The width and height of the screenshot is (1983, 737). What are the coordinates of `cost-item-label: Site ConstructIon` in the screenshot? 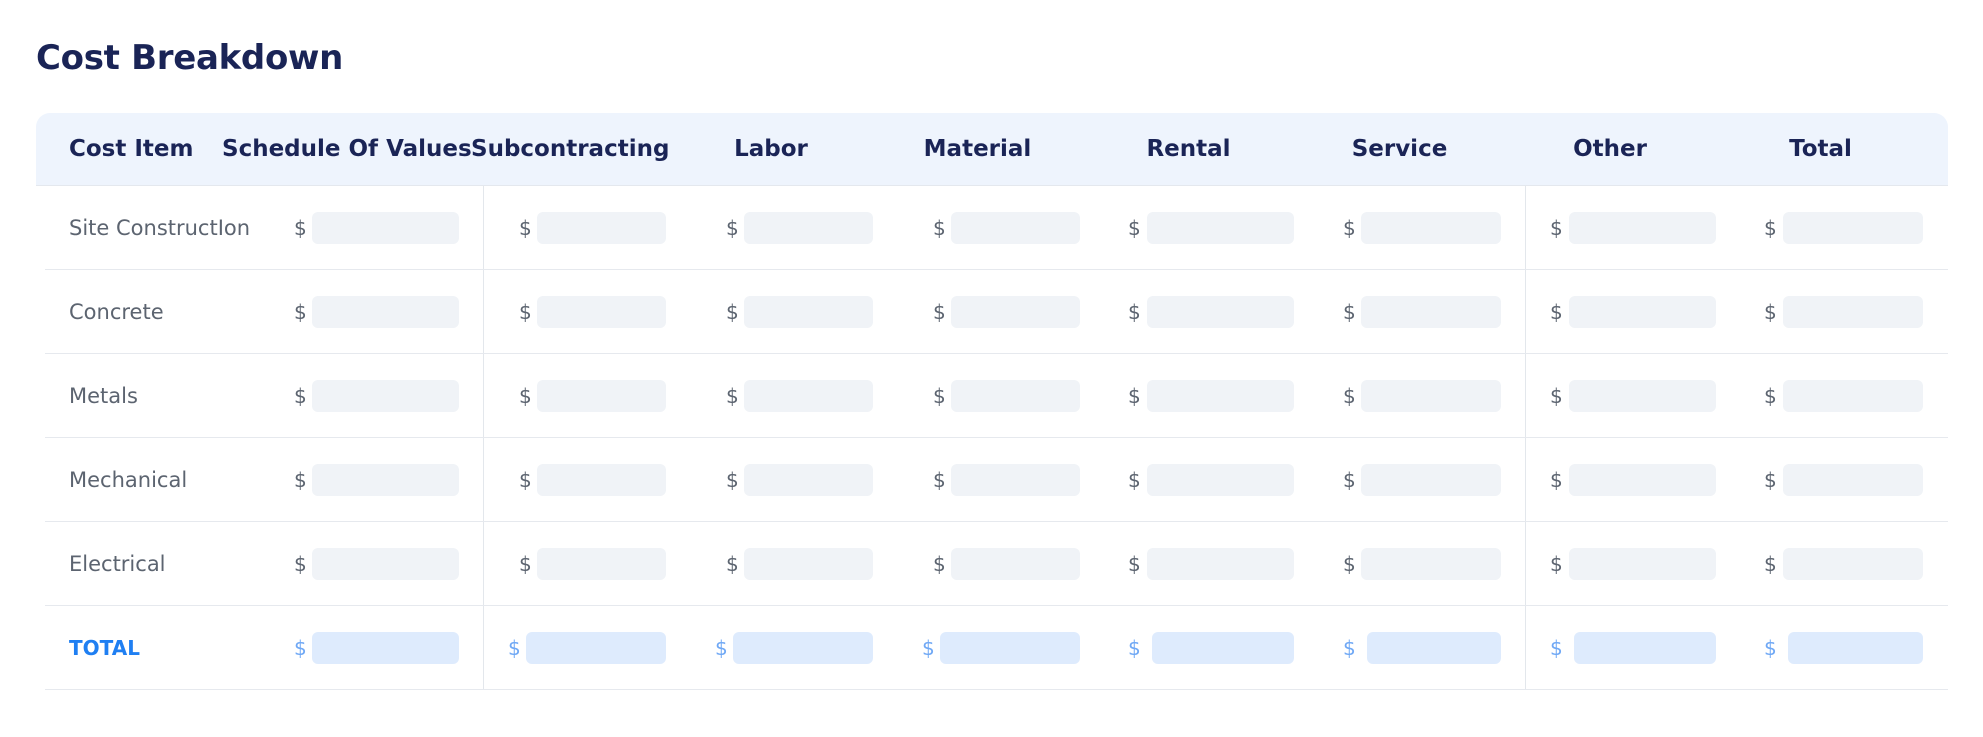 It's located at (160, 227).